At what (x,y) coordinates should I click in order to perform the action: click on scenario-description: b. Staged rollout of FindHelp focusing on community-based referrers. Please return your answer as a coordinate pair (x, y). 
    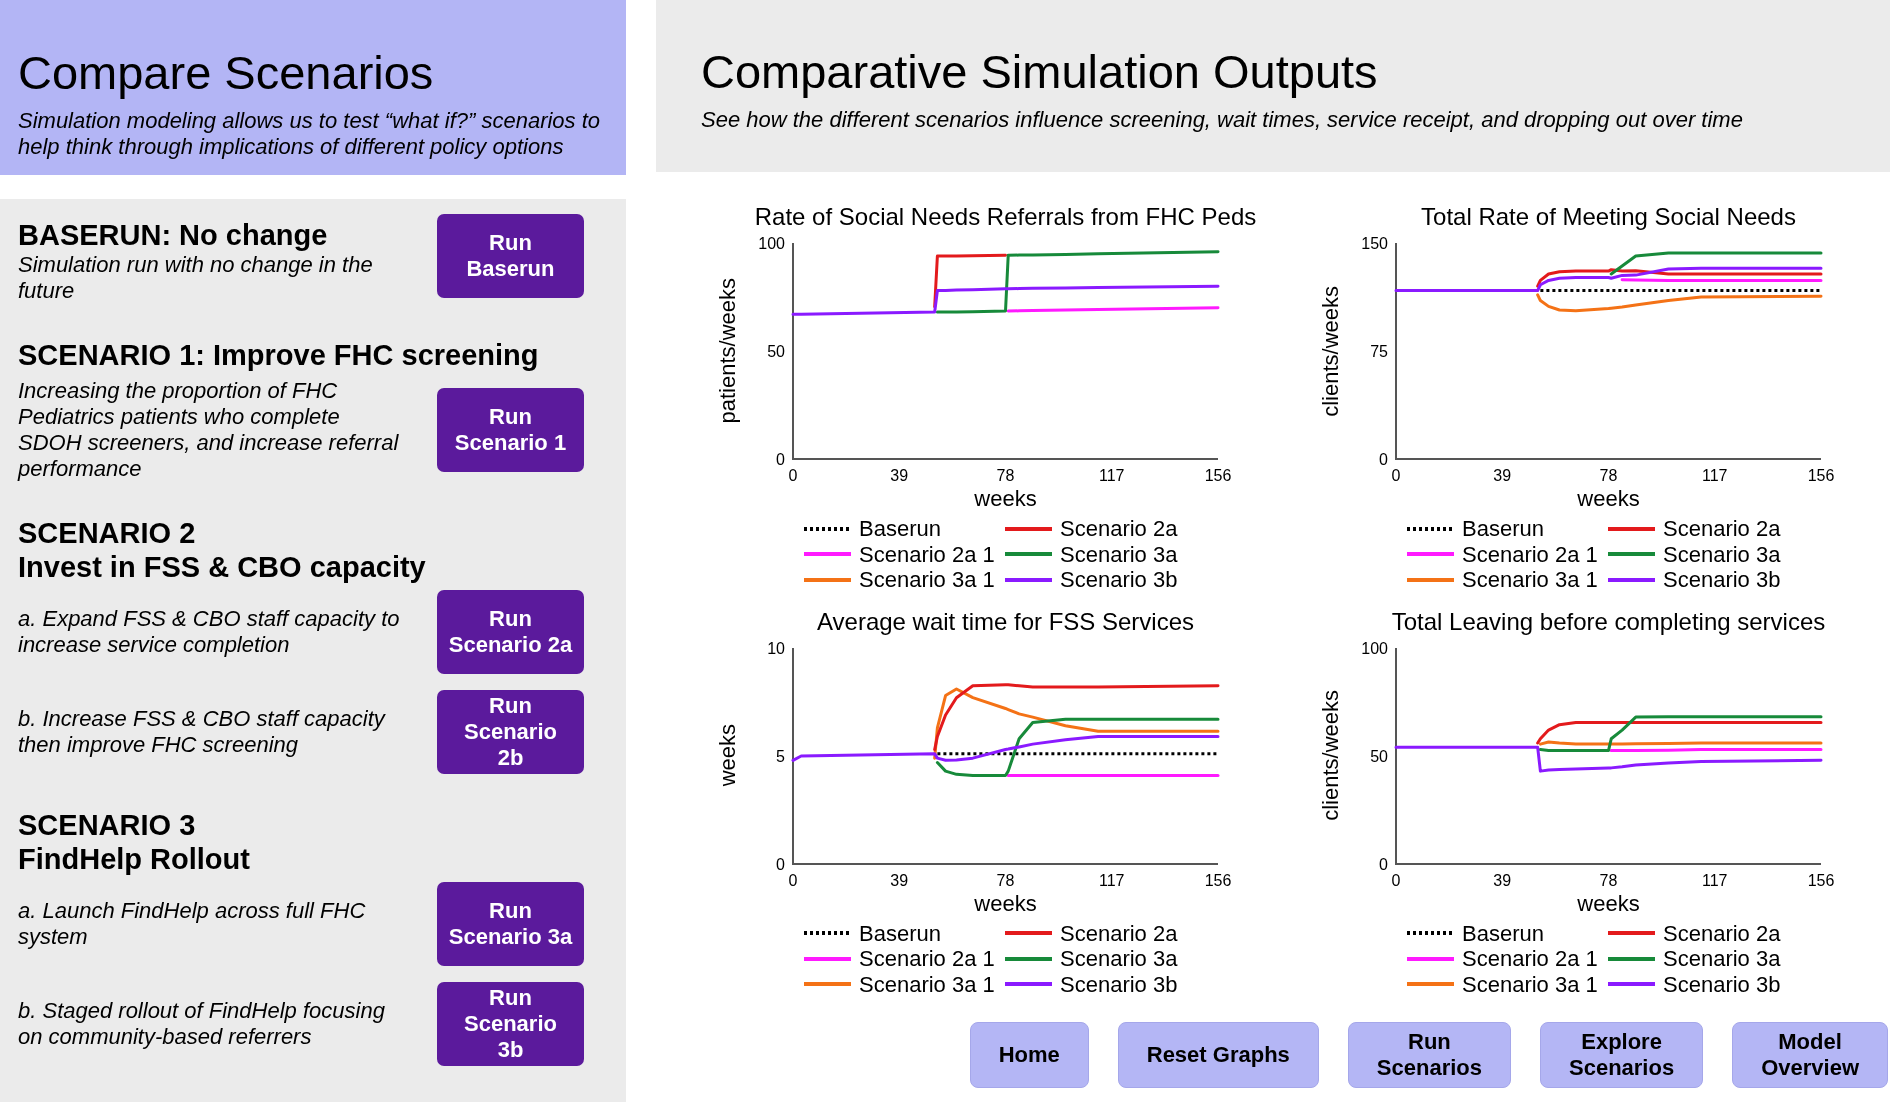
    Looking at the image, I should click on (202, 1024).